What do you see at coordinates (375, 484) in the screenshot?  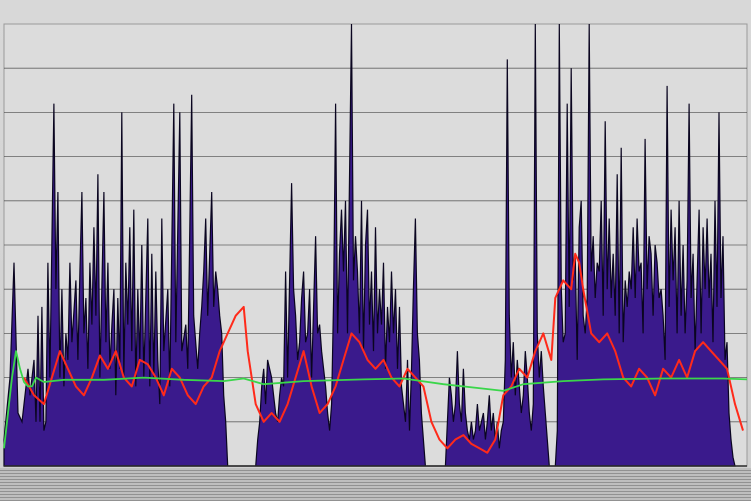 I see `footer-label-strip` at bounding box center [375, 484].